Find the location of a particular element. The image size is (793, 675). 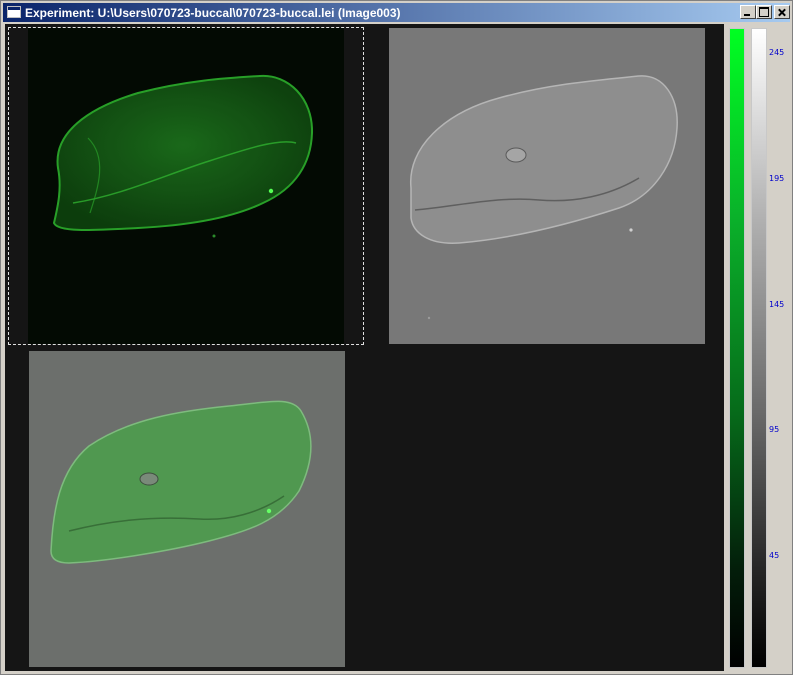

window-icon is located at coordinates (14, 12).